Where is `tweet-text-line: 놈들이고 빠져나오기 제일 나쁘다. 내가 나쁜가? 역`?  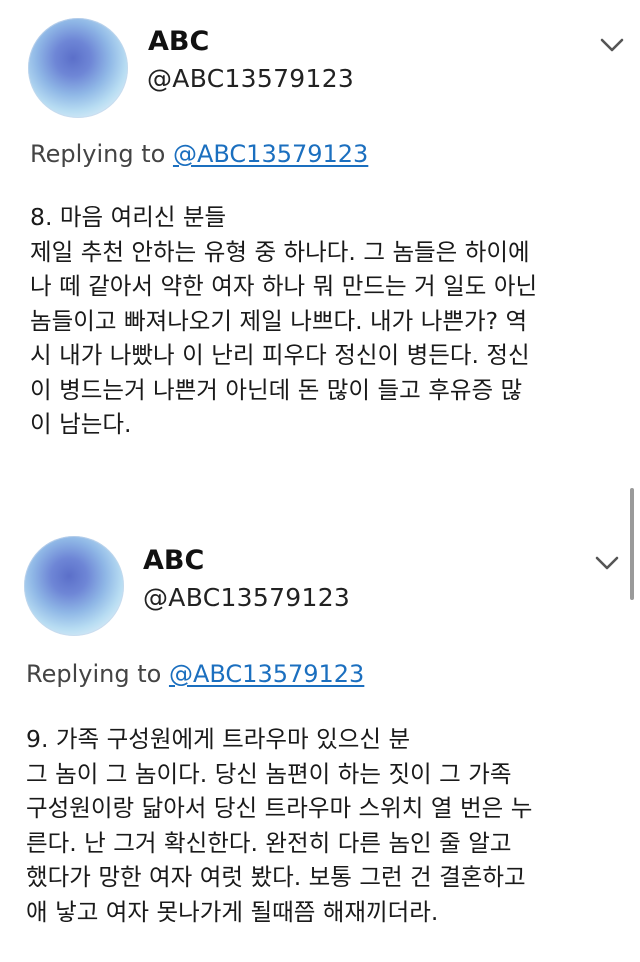
tweet-text-line: 놈들이고 빠져나오기 제일 나쁘다. 내가 나쁜가? 역 is located at coordinates (279, 320).